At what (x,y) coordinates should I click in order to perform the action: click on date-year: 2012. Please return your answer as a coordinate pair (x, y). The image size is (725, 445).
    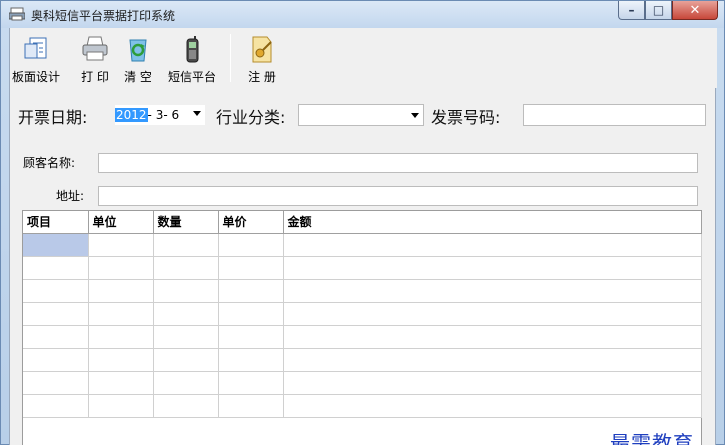
    Looking at the image, I should click on (131, 115).